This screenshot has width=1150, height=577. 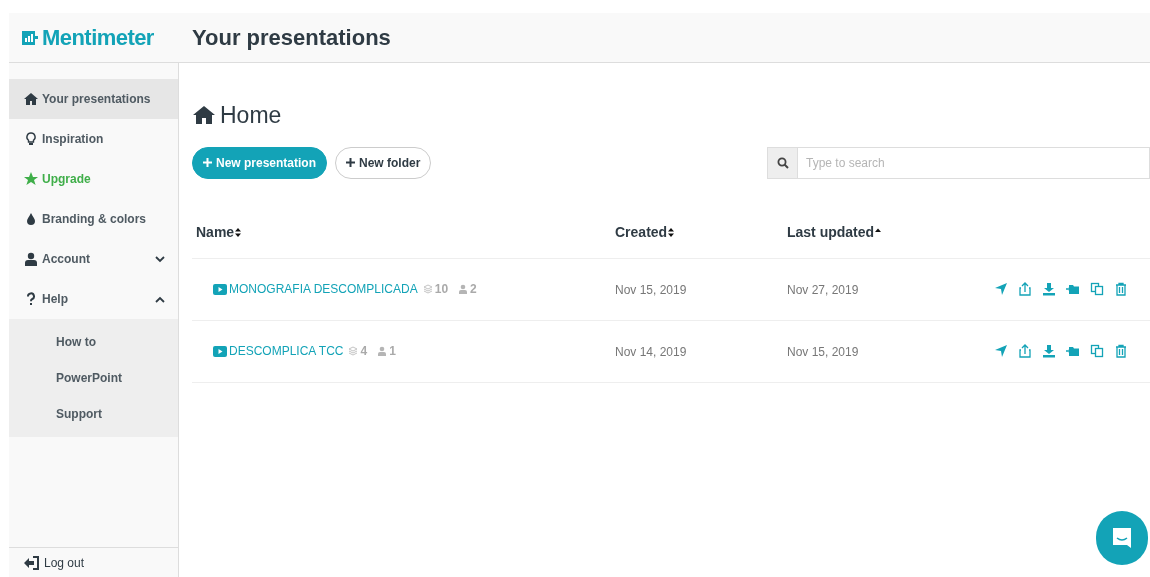 What do you see at coordinates (291, 38) in the screenshot?
I see `page-header-title: Your presentations` at bounding box center [291, 38].